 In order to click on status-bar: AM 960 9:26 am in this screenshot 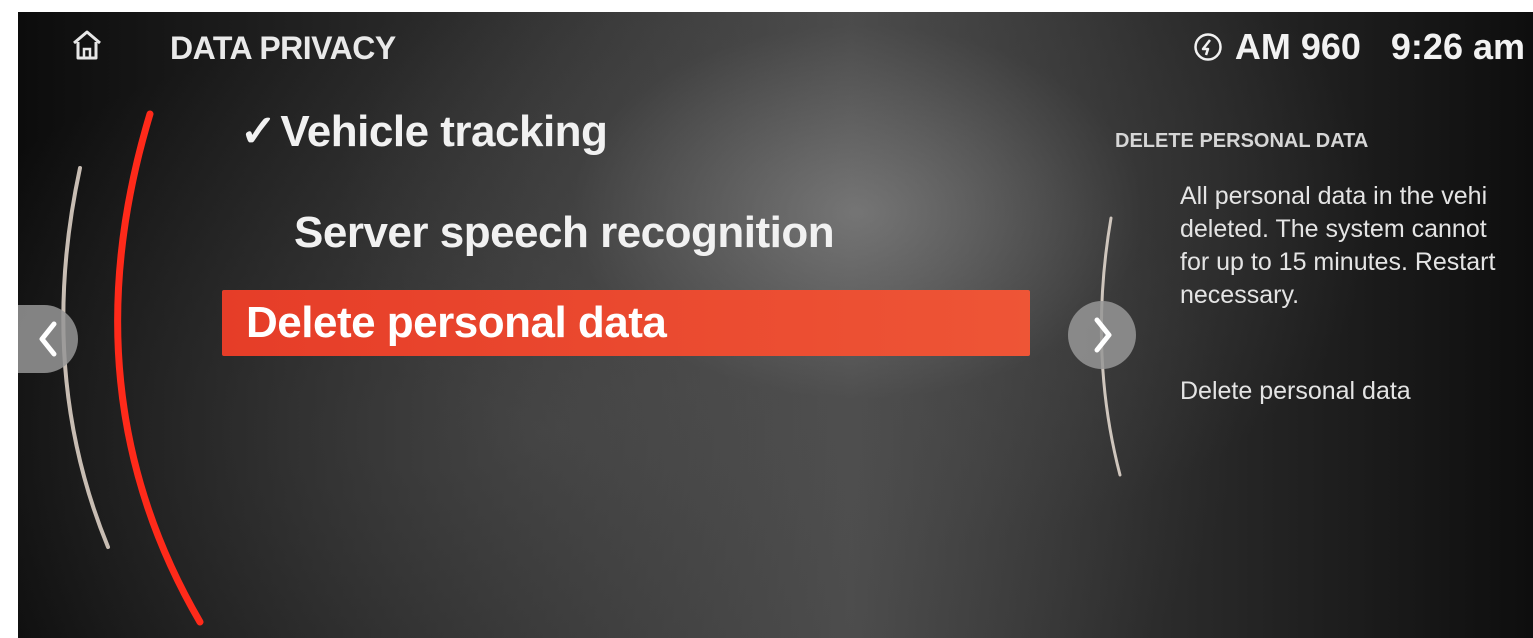, I will do `click(1359, 47)`.